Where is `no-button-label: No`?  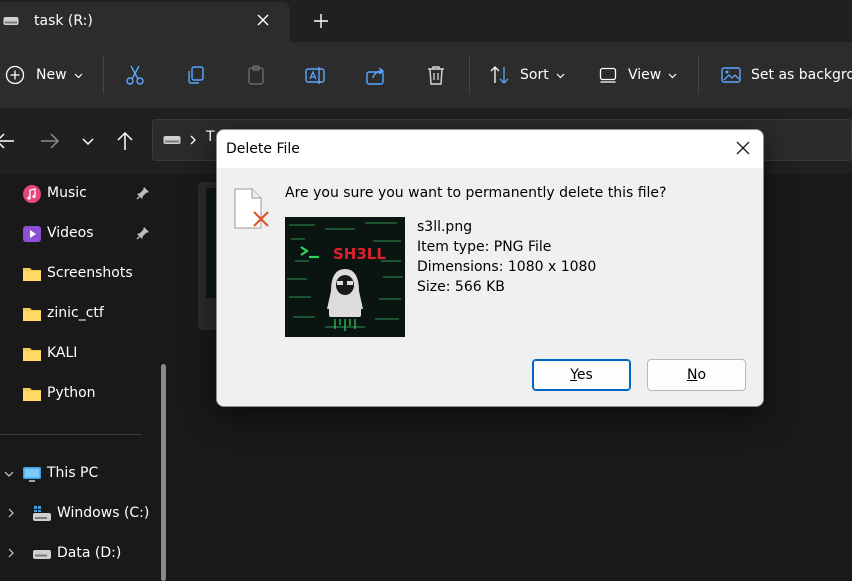 no-button-label: No is located at coordinates (696, 375).